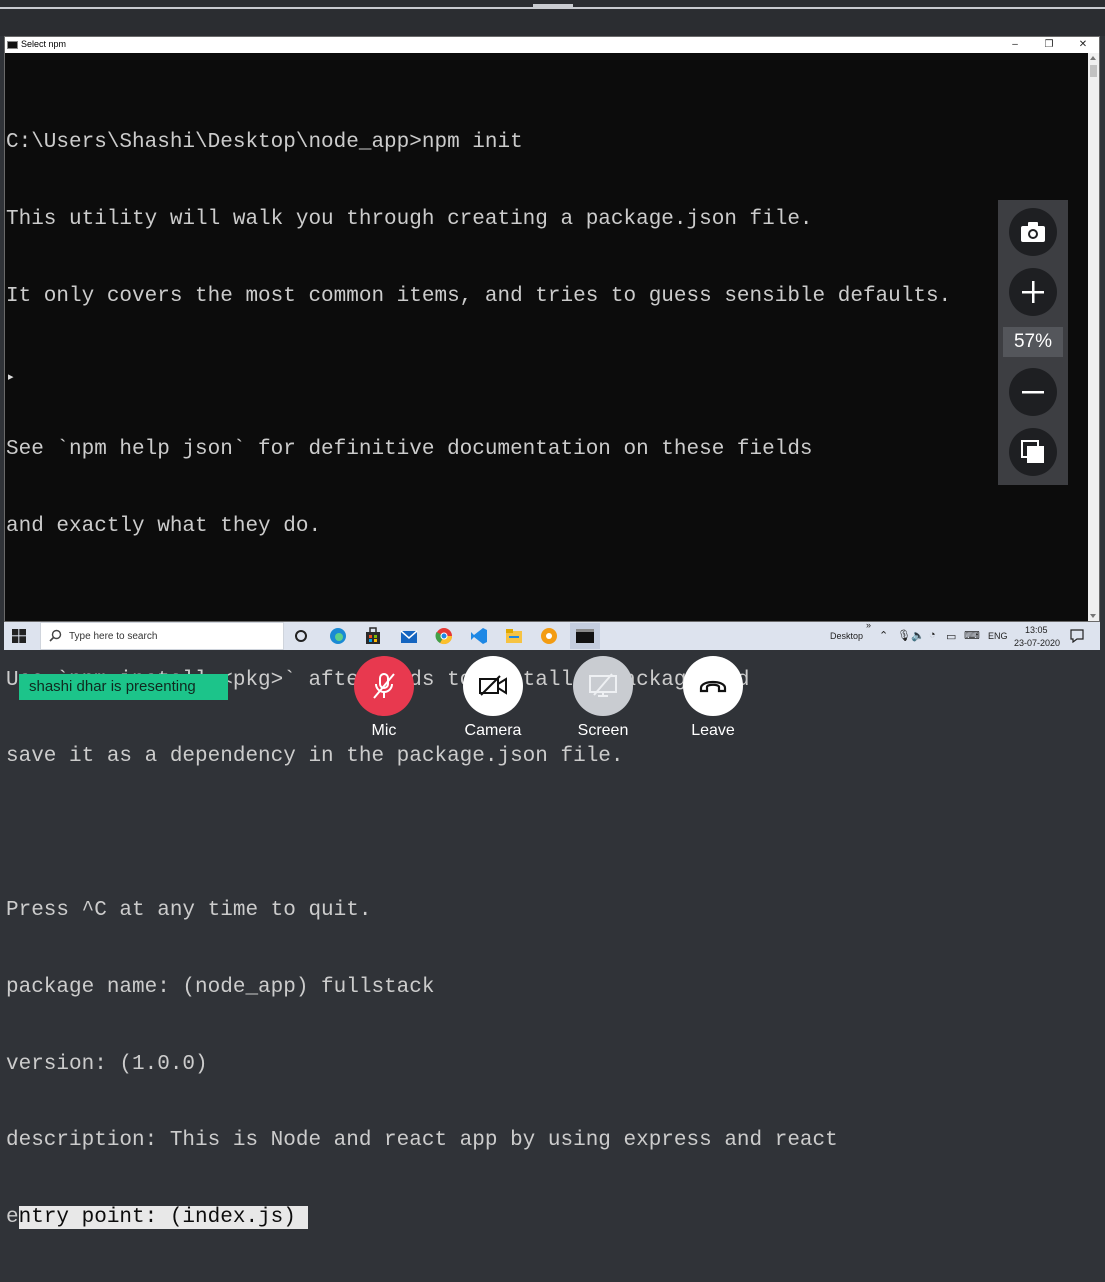  What do you see at coordinates (998, 636) in the screenshot?
I see `language-indicator: ENG` at bounding box center [998, 636].